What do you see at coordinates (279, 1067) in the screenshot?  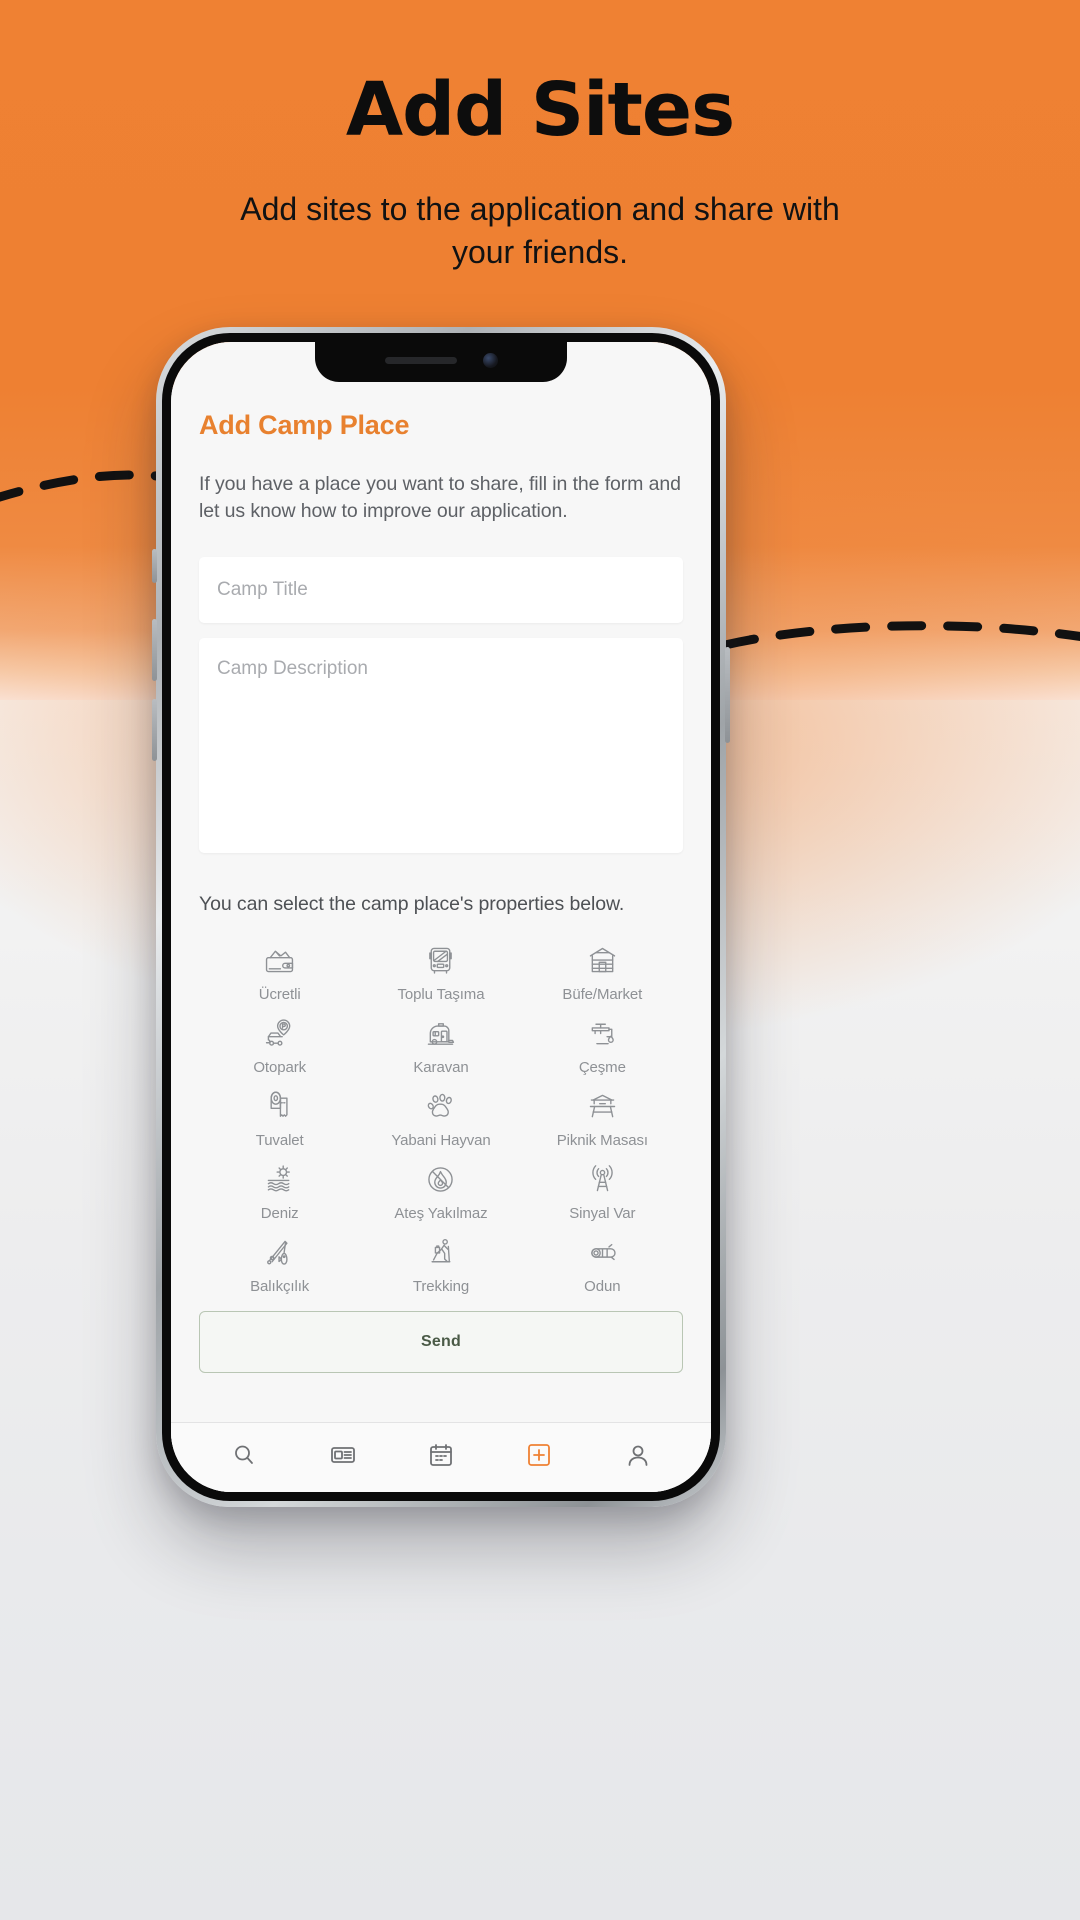 I see `property-label: Otopark` at bounding box center [279, 1067].